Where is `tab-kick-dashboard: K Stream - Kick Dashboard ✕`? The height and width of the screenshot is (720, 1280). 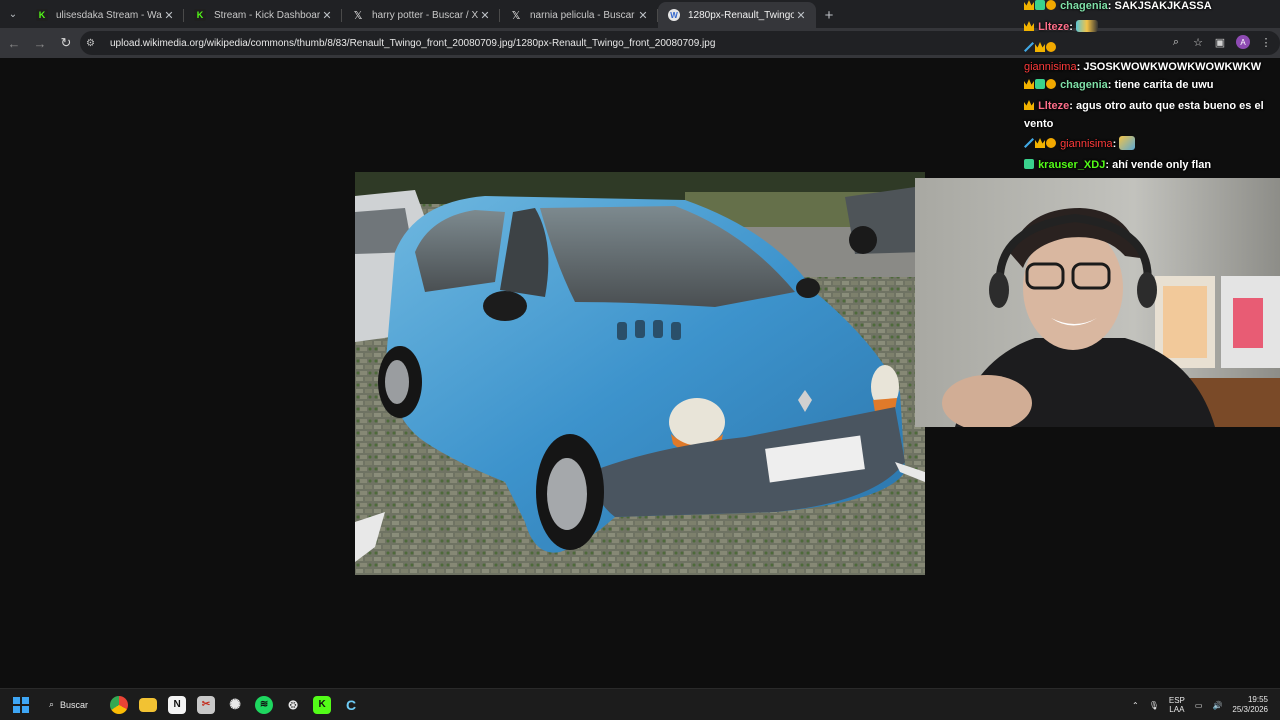
tab-kick-dashboard: K Stream - Kick Dashboard ✕ is located at coordinates (263, 15).